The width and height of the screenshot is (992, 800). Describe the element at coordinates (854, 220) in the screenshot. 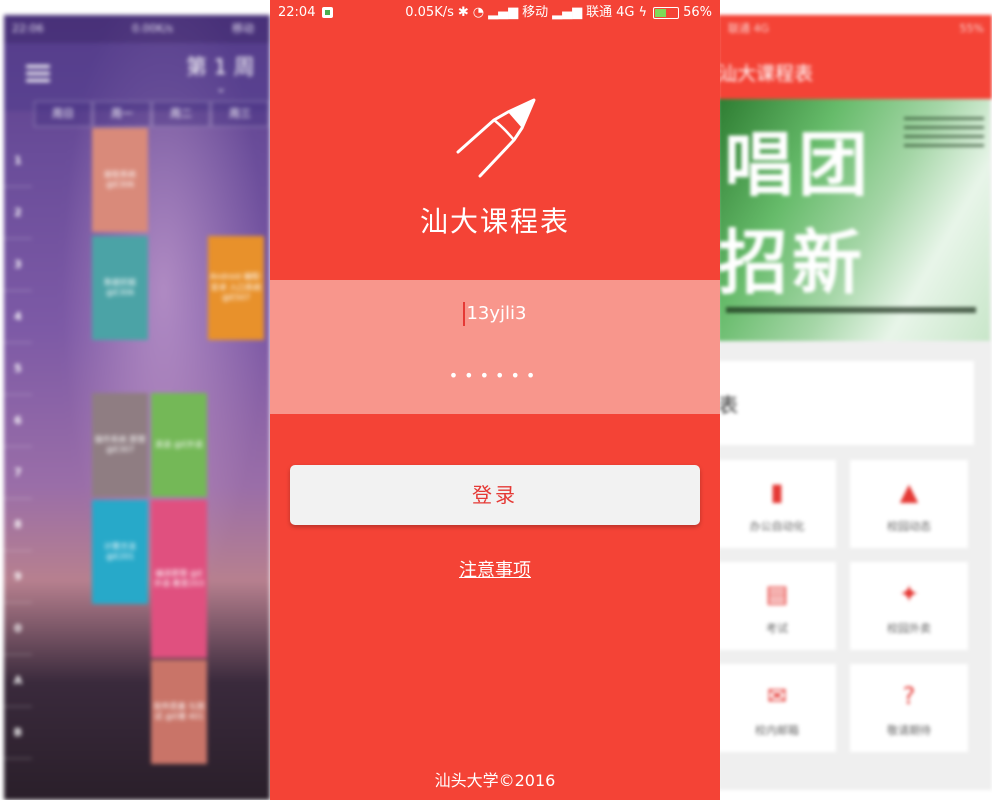

I see `banner-image: 唱团 招新` at that location.